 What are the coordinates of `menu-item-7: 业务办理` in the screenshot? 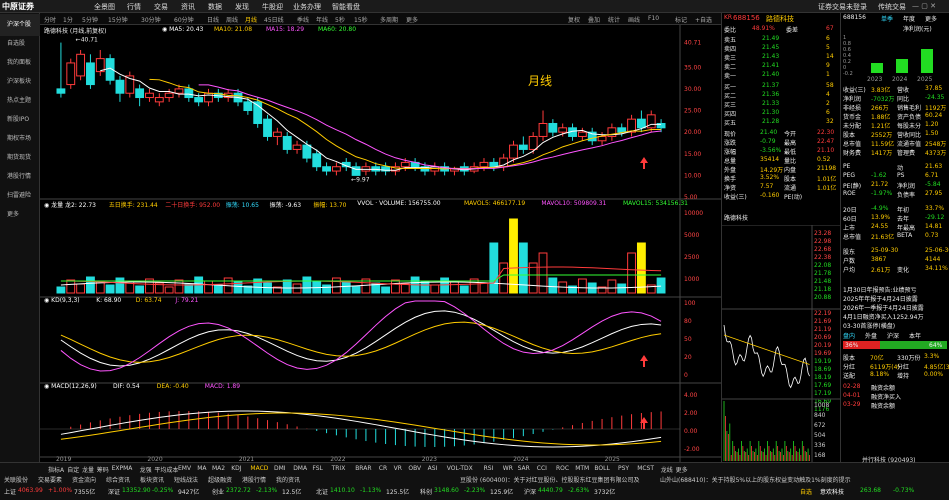 It's located at (307, 7).